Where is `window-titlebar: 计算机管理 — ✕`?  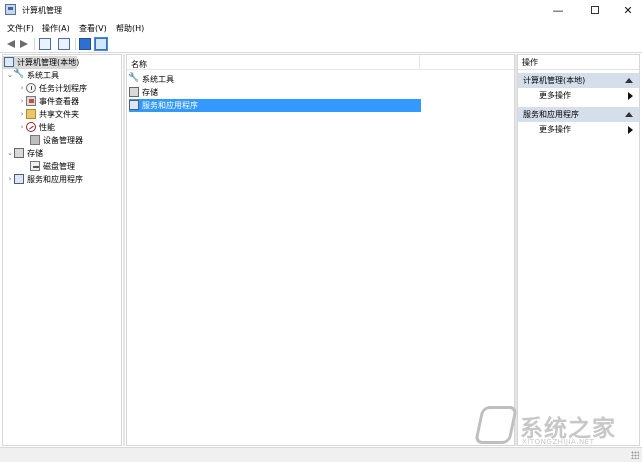
window-titlebar: 计算机管理 — ✕ is located at coordinates (321, 10).